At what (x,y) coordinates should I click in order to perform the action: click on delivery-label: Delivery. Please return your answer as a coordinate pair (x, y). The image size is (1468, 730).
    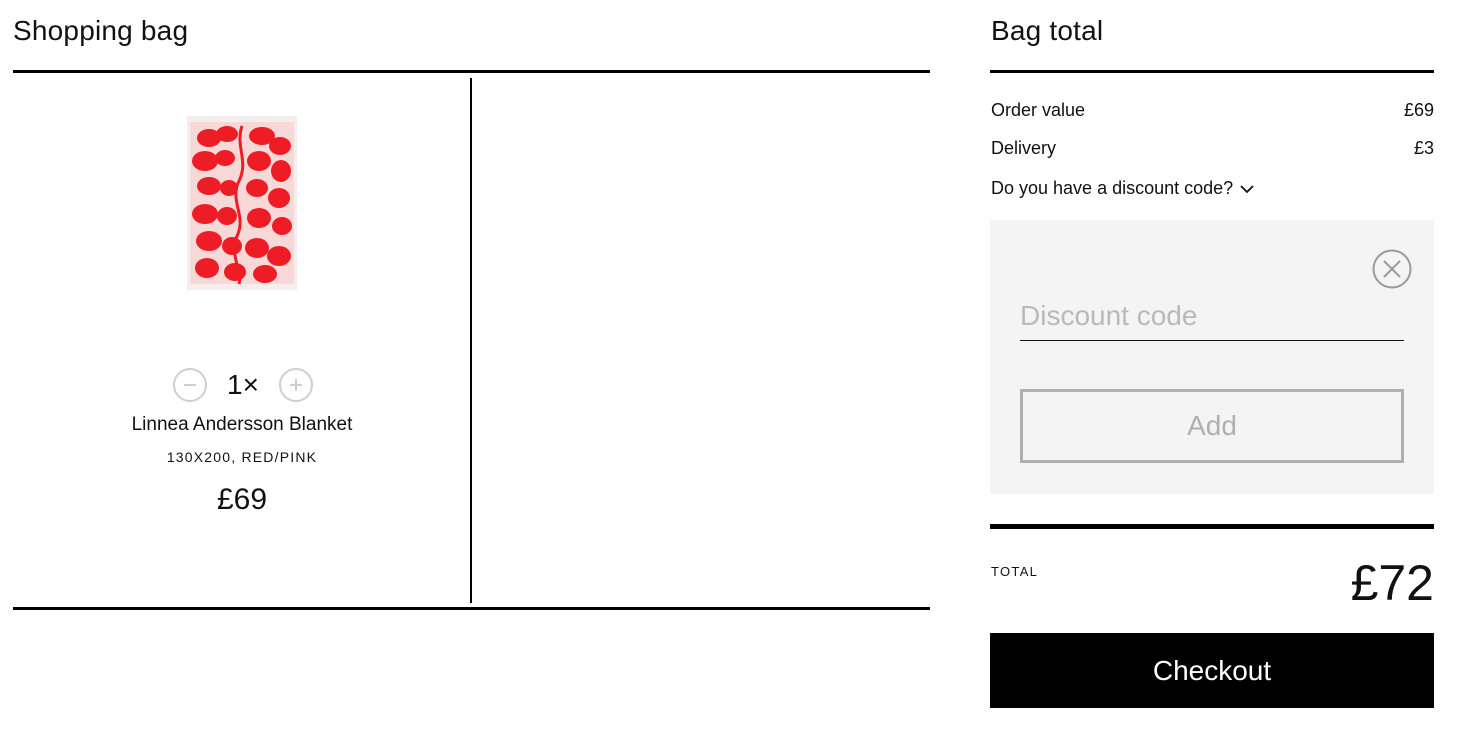
    Looking at the image, I should click on (1024, 148).